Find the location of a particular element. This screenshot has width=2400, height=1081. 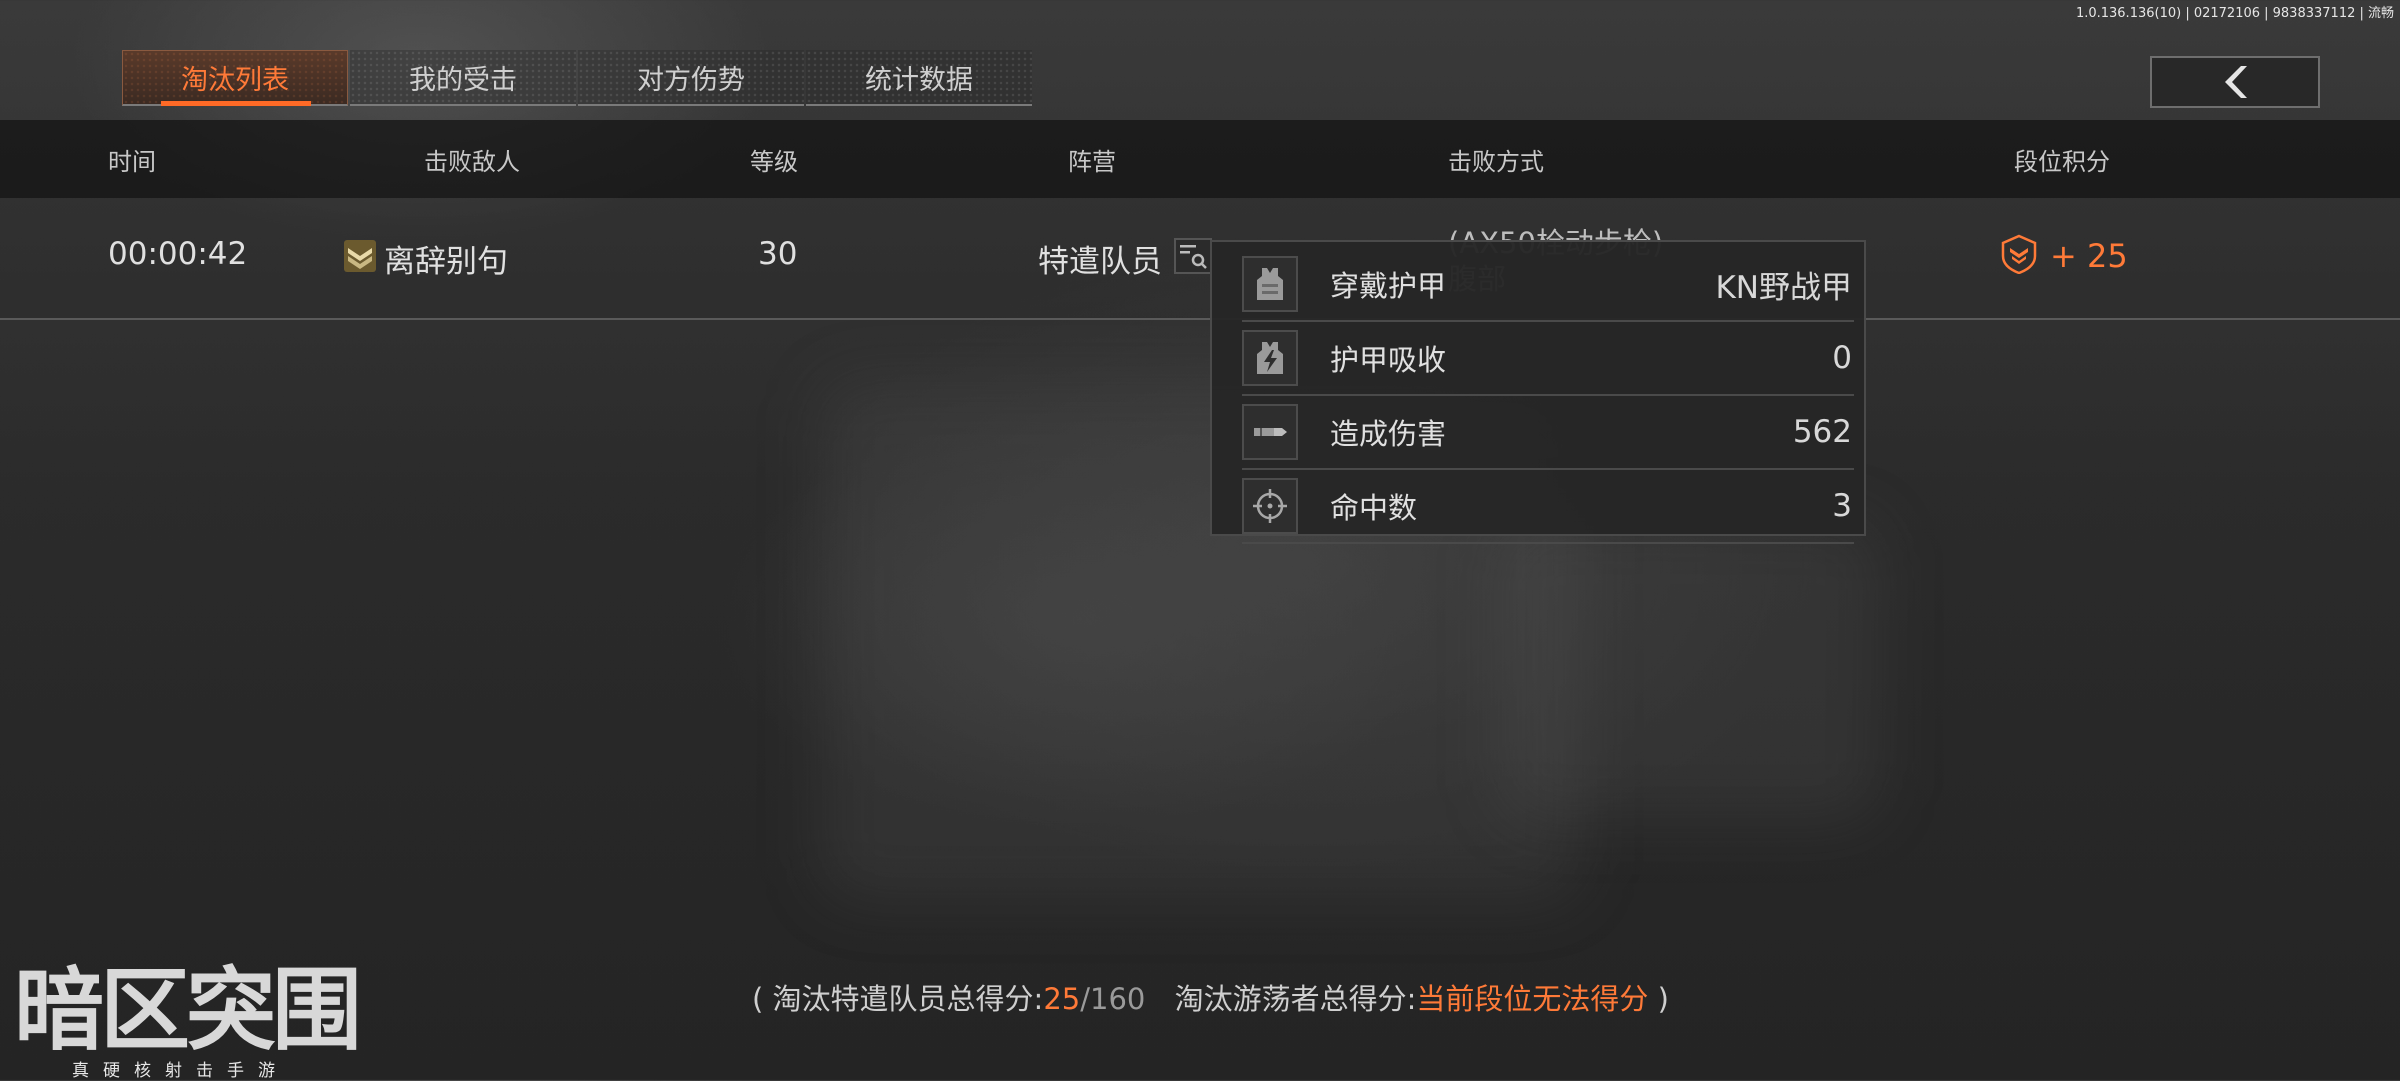

back-button is located at coordinates (2235, 82).